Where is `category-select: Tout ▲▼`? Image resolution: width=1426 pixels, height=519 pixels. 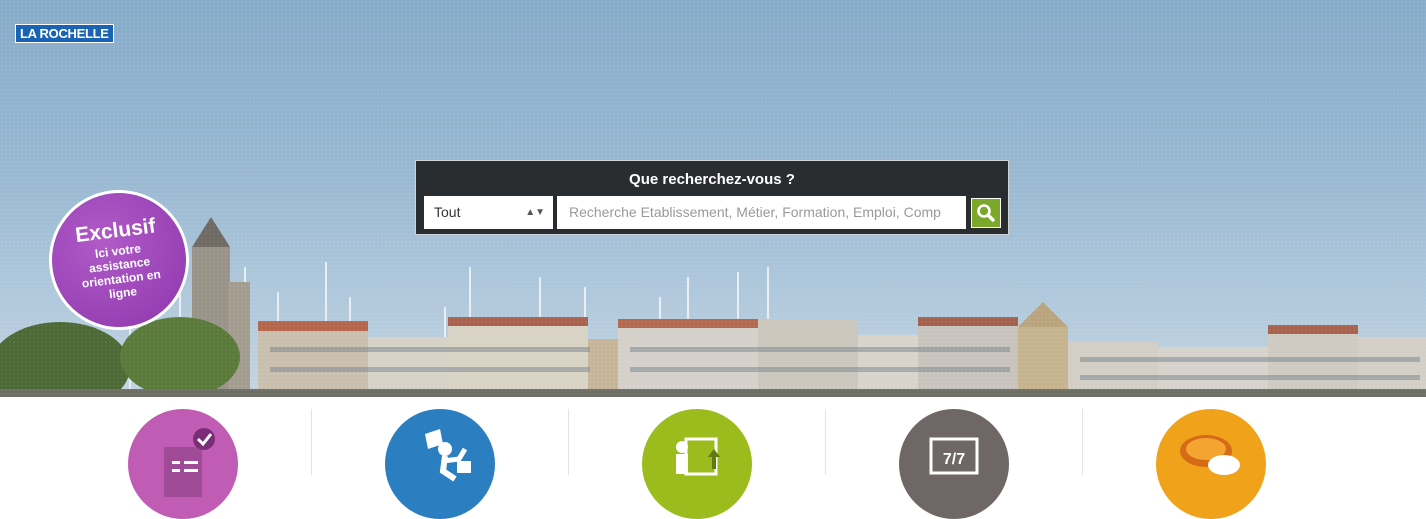
category-select: Tout ▲▼ is located at coordinates (488, 212).